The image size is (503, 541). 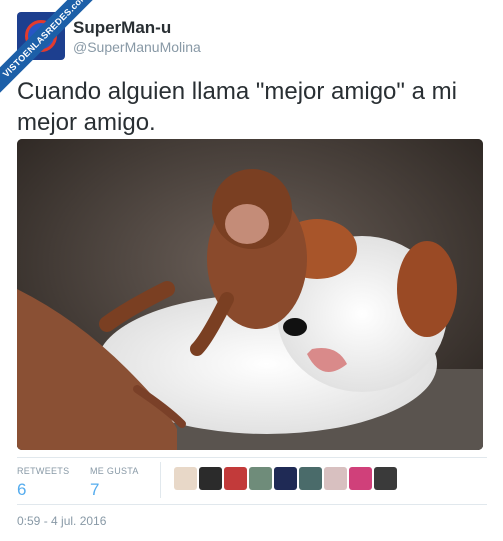 What do you see at coordinates (22, 489) in the screenshot?
I see `retweets-count: 6` at bounding box center [22, 489].